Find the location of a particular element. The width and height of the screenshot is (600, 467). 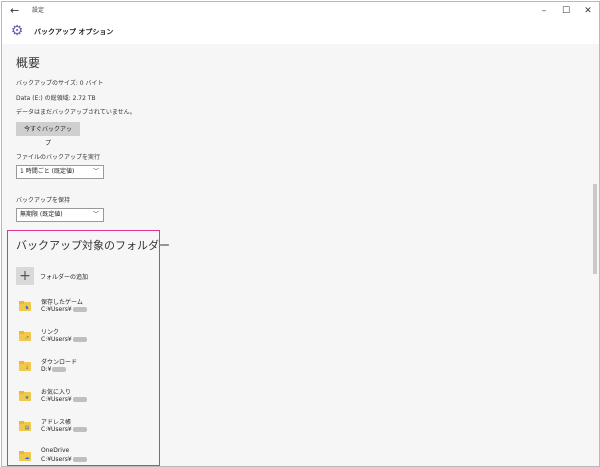

folder-path: D:¥ is located at coordinates (54, 369).